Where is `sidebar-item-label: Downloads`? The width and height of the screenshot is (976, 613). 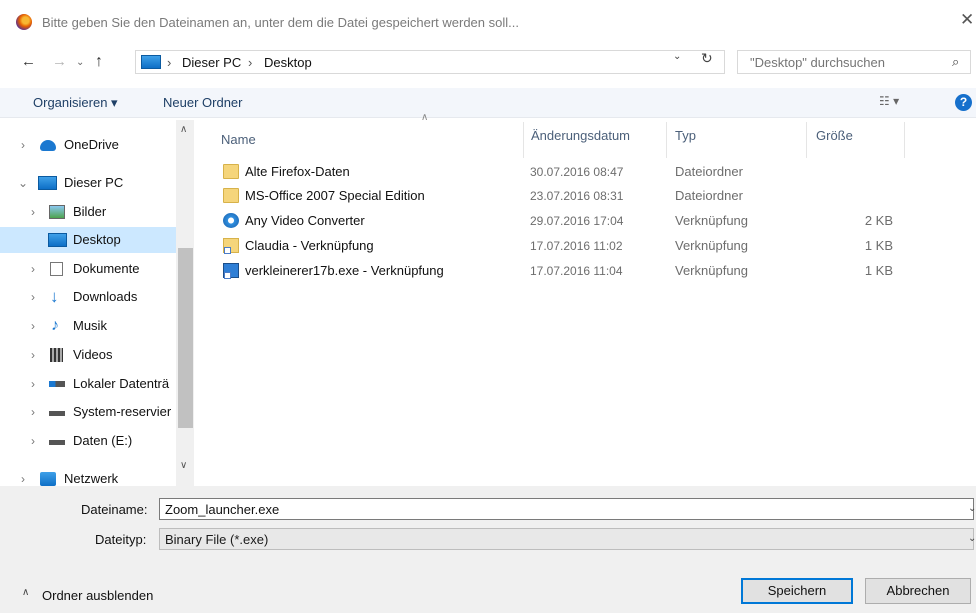
sidebar-item-label: Downloads is located at coordinates (105, 296).